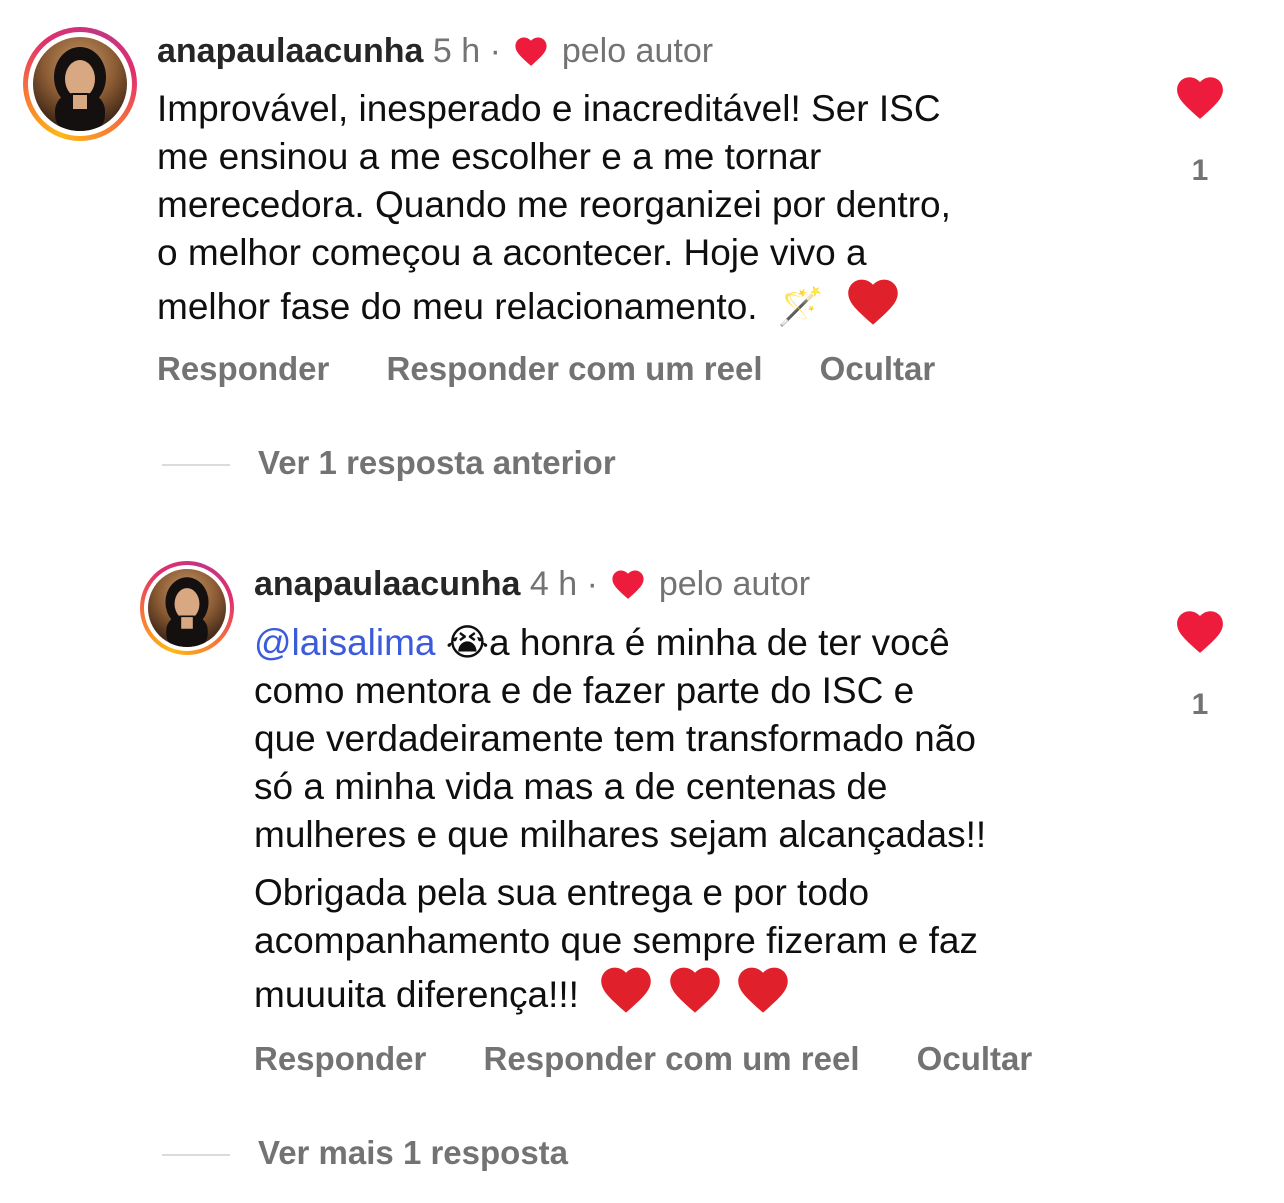  I want to click on comment-header: anapaulaacunha 4 h · pelo autor, so click(532, 586).